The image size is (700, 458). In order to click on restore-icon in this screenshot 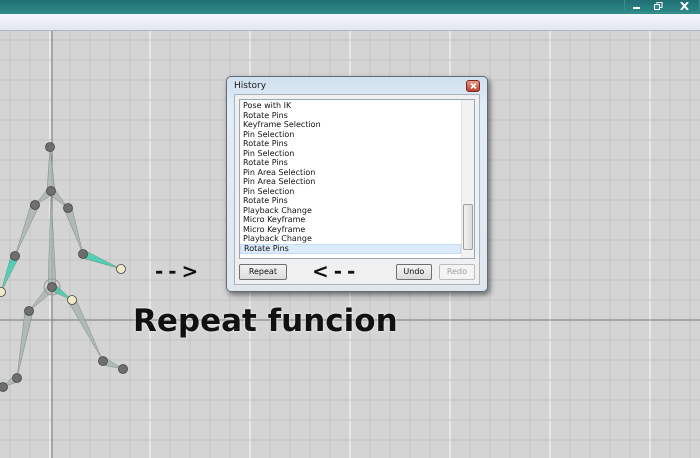, I will do `click(658, 6)`.